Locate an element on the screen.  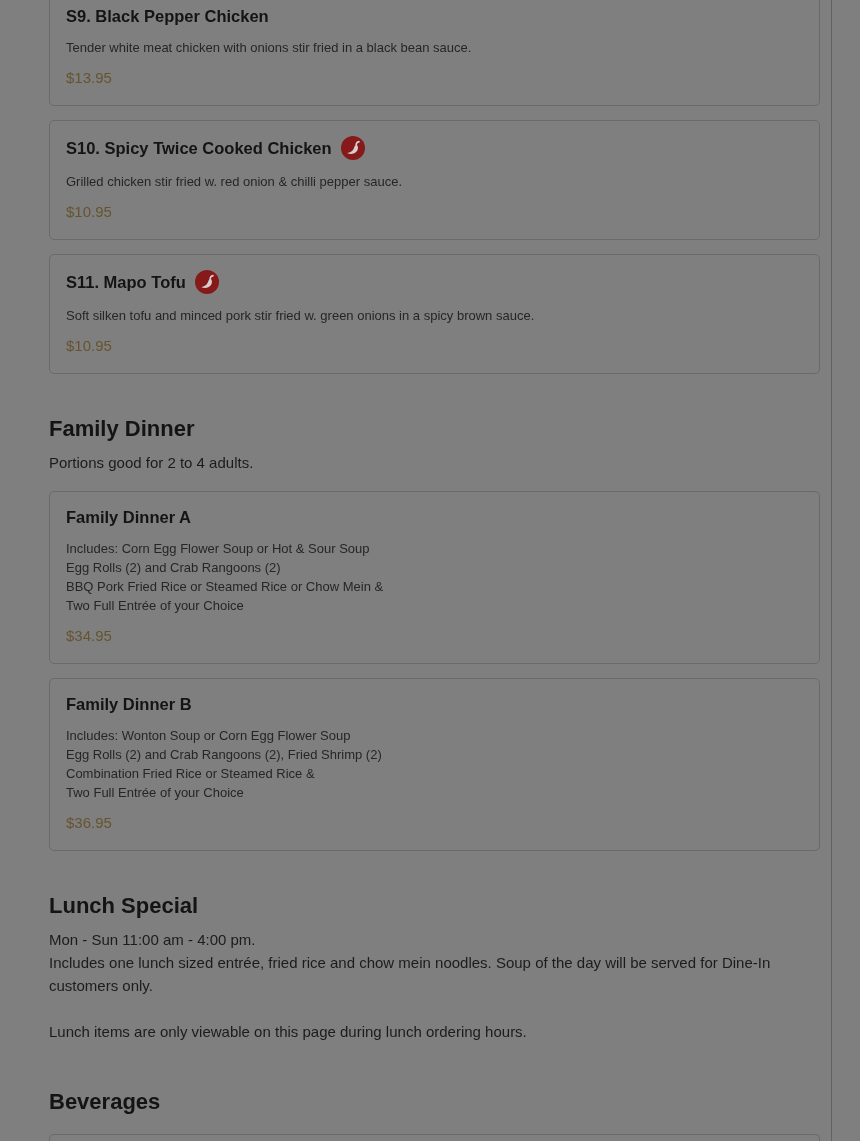
lunch-hours: Mon - Sun 11:00 am - 4:00 pm. is located at coordinates (153, 940).